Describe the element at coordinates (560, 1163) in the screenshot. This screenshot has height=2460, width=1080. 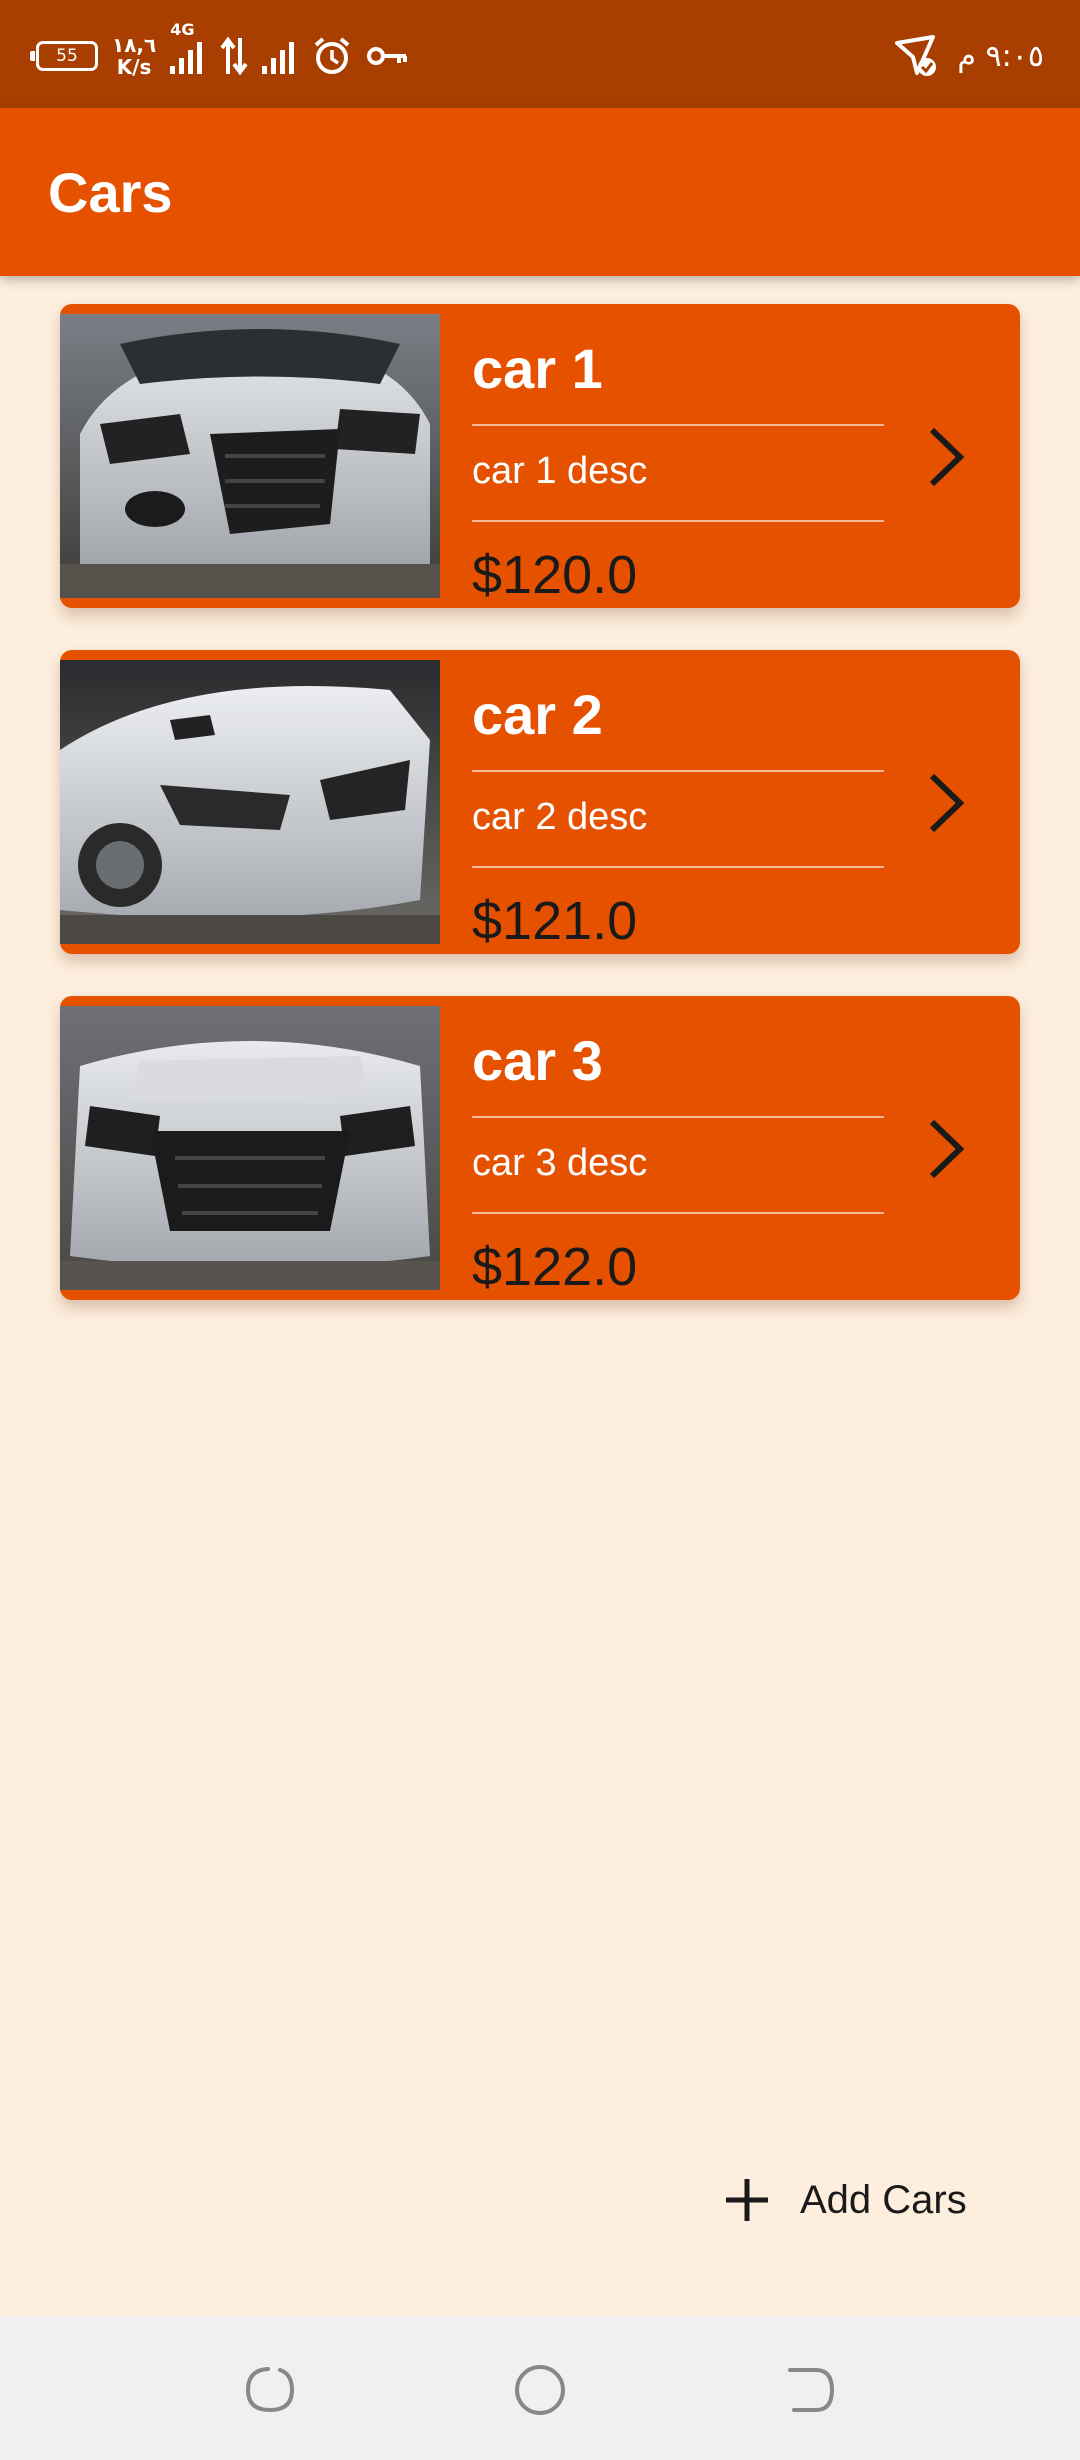
I see `car-description: car 3 desc` at that location.